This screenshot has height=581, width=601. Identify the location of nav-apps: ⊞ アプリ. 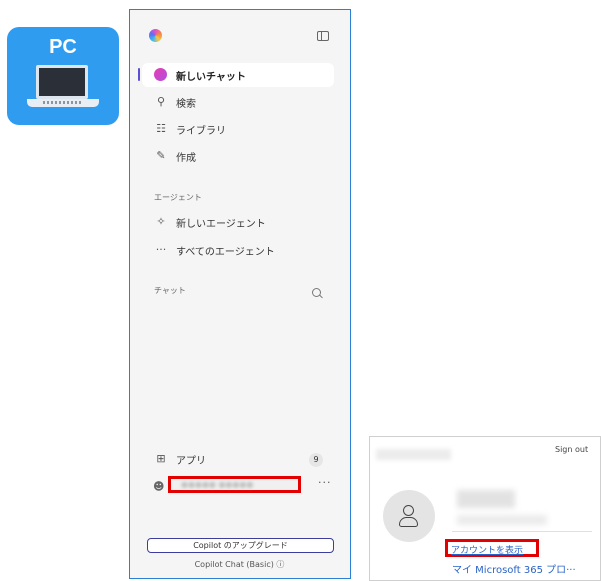
(238, 459).